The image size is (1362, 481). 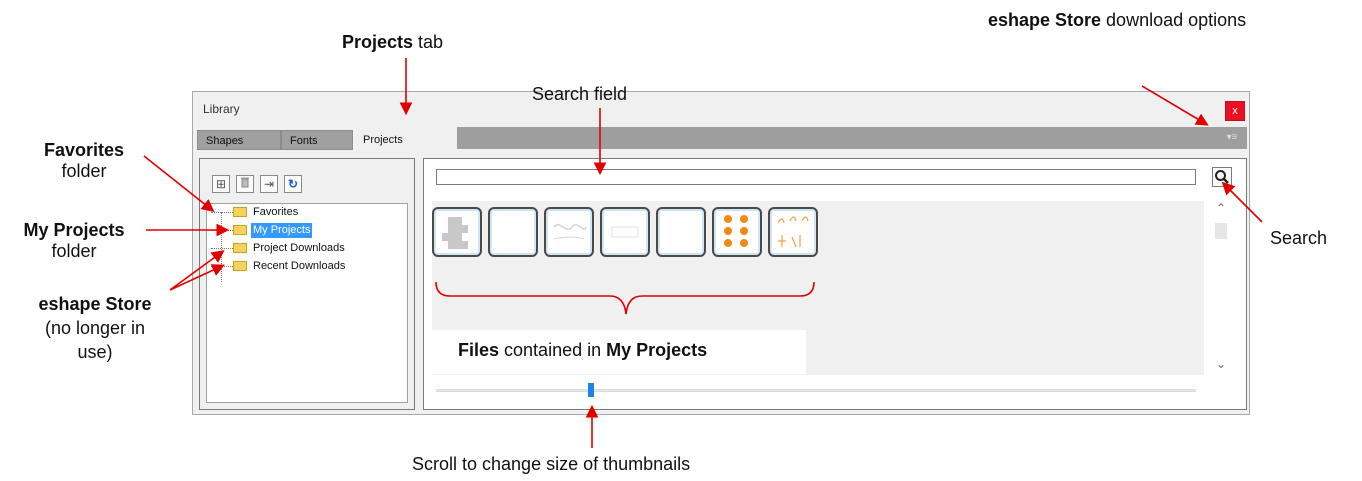 I want to click on annotation-store-options: eshape Store download options, so click(x=1117, y=20).